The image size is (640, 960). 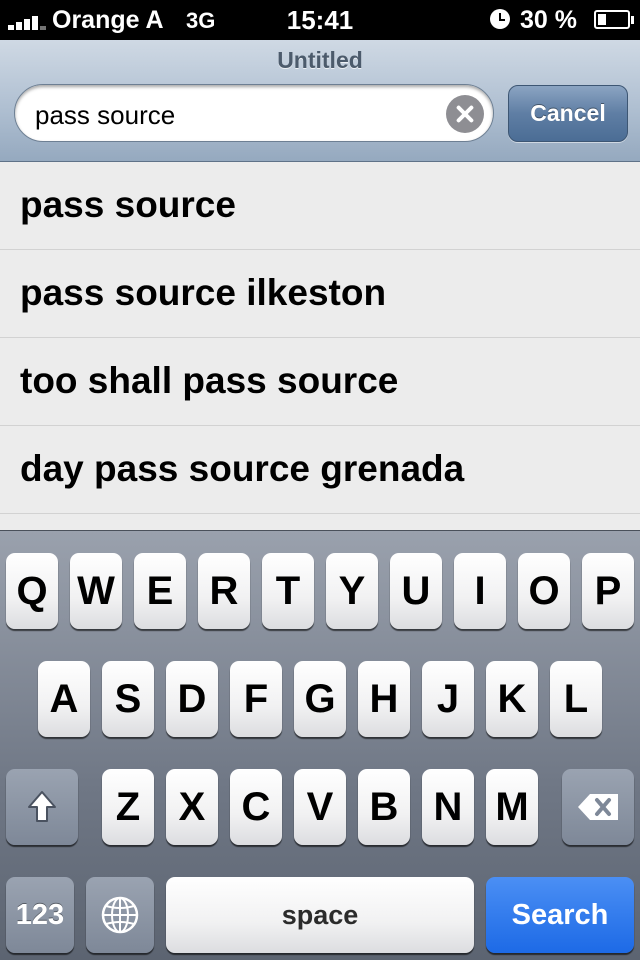 What do you see at coordinates (384, 807) in the screenshot?
I see `key-b: B` at bounding box center [384, 807].